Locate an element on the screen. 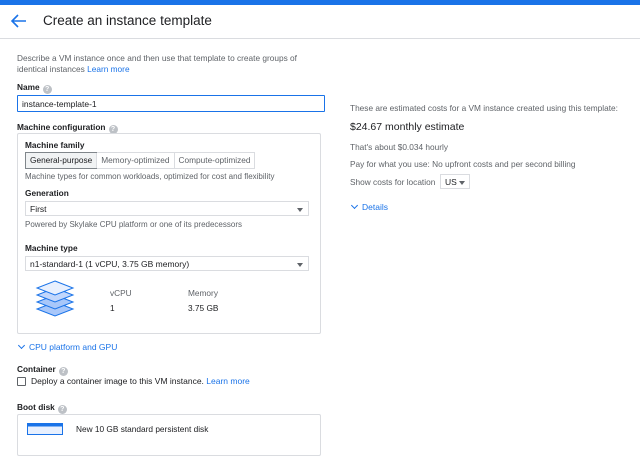 The width and height of the screenshot is (640, 456). location-label: Show costs for location is located at coordinates (393, 182).